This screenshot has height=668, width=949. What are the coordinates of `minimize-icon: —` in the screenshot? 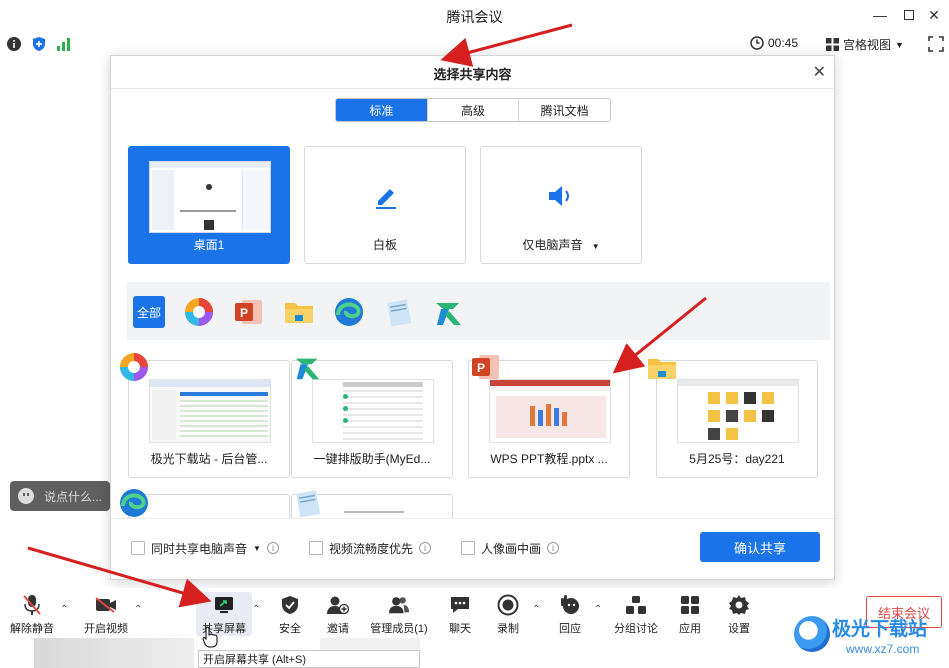 It's located at (880, 15).